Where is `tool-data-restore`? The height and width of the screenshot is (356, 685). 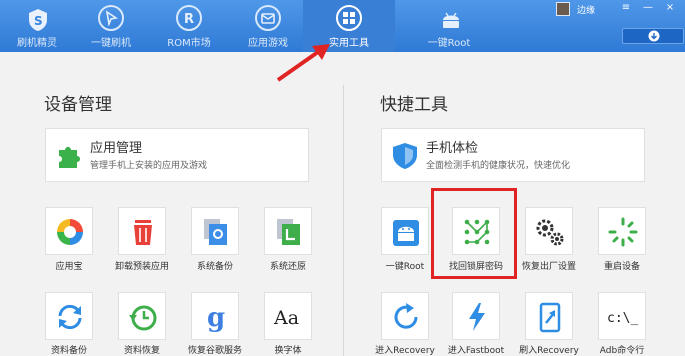 tool-data-restore is located at coordinates (142, 316).